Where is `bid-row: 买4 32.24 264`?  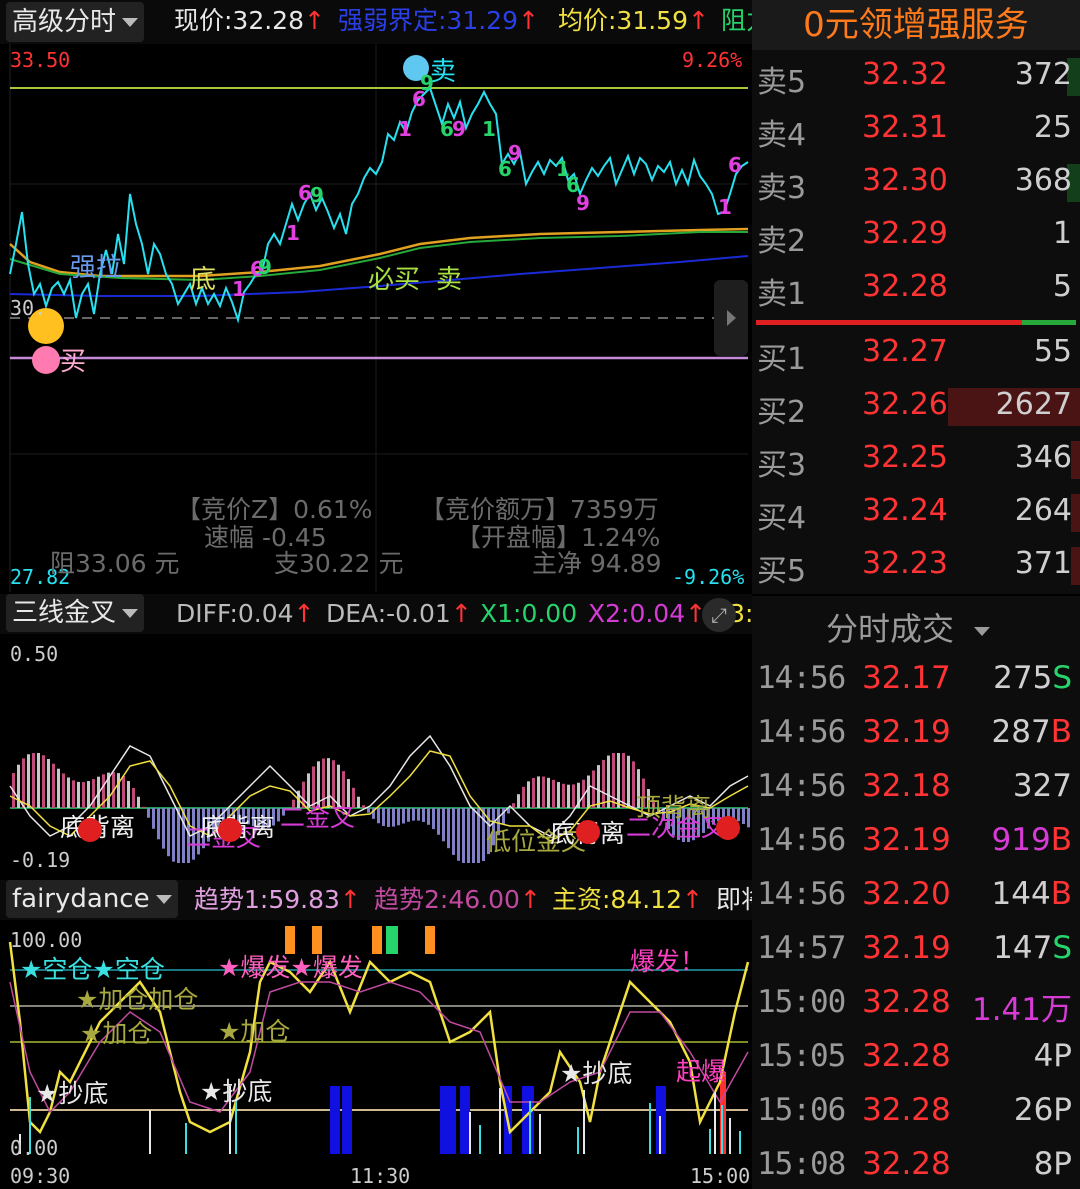 bid-row: 买4 32.24 264 is located at coordinates (916, 512).